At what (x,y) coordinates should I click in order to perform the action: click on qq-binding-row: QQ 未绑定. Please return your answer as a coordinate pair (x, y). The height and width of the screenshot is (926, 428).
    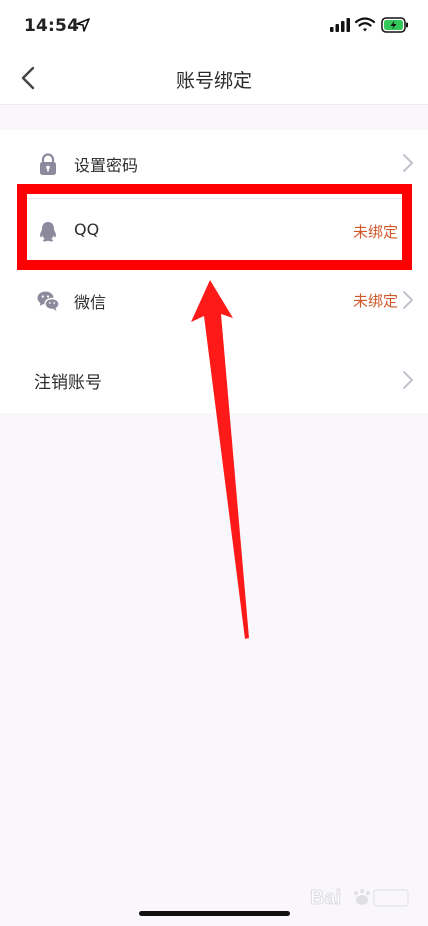
    Looking at the image, I should click on (214, 232).